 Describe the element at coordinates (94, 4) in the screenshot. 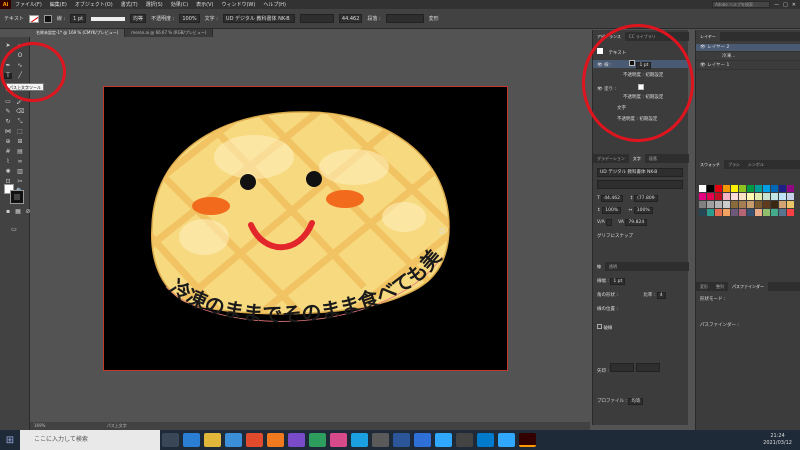

I see `menu-object: オブジェクト(O)` at that location.